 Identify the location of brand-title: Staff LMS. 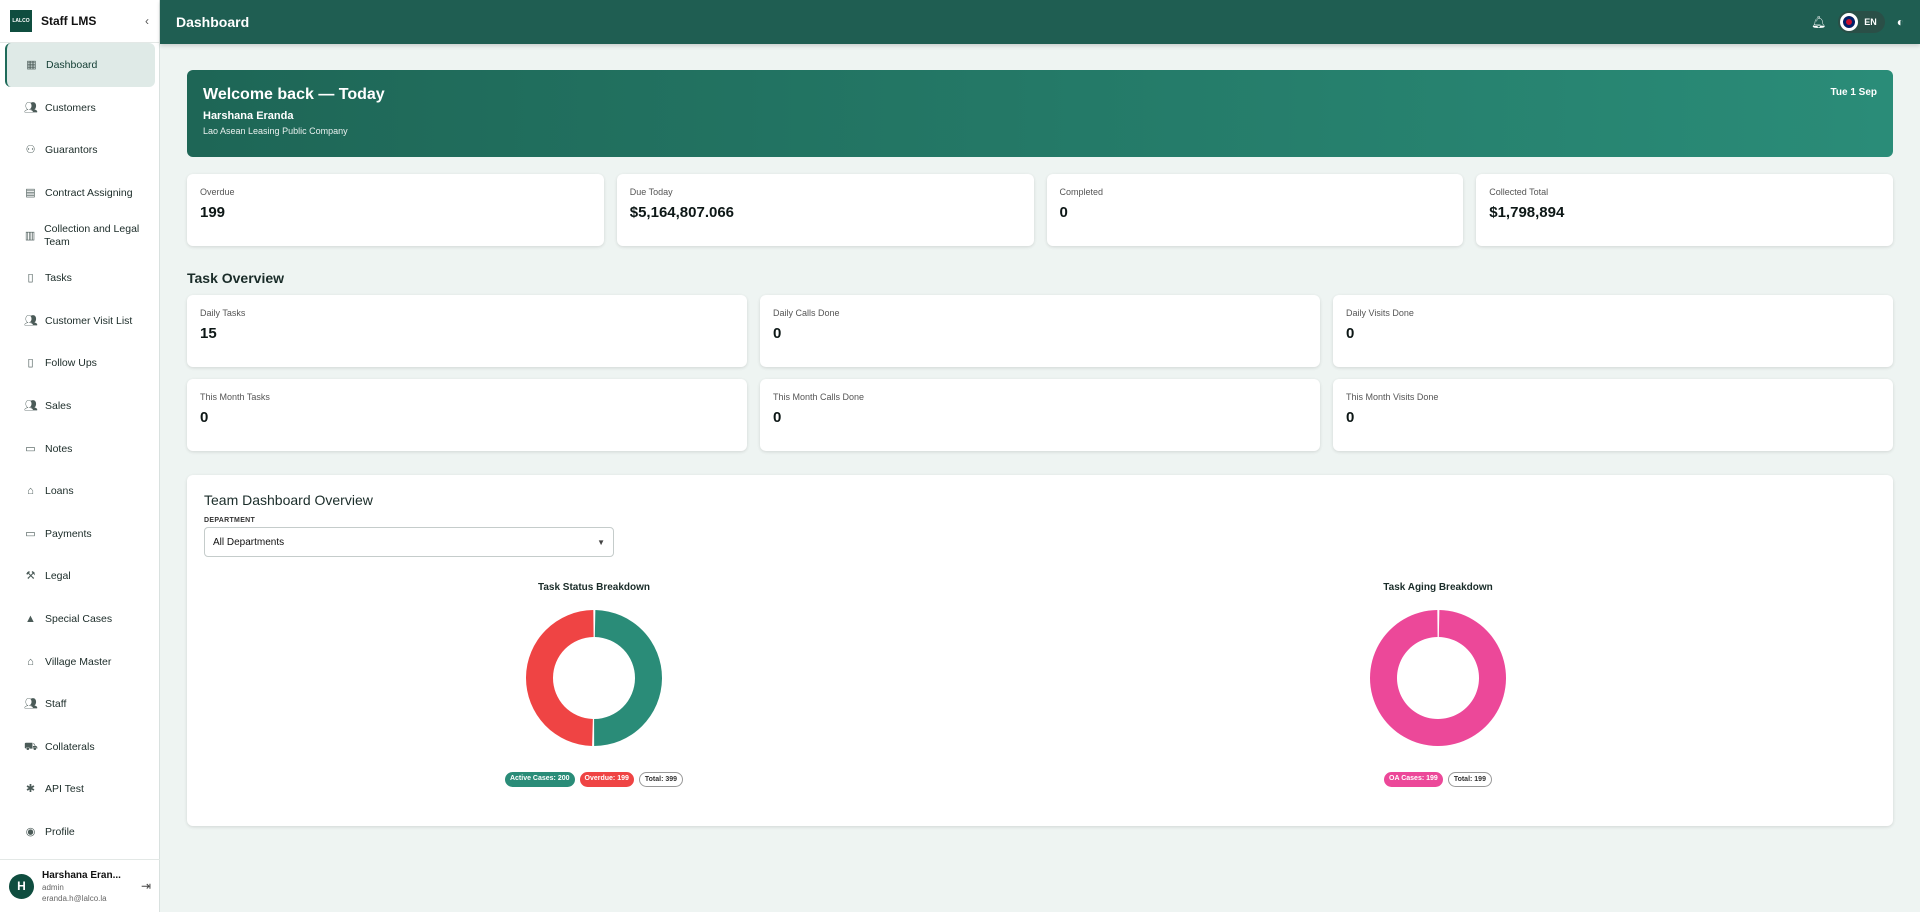
(69, 21).